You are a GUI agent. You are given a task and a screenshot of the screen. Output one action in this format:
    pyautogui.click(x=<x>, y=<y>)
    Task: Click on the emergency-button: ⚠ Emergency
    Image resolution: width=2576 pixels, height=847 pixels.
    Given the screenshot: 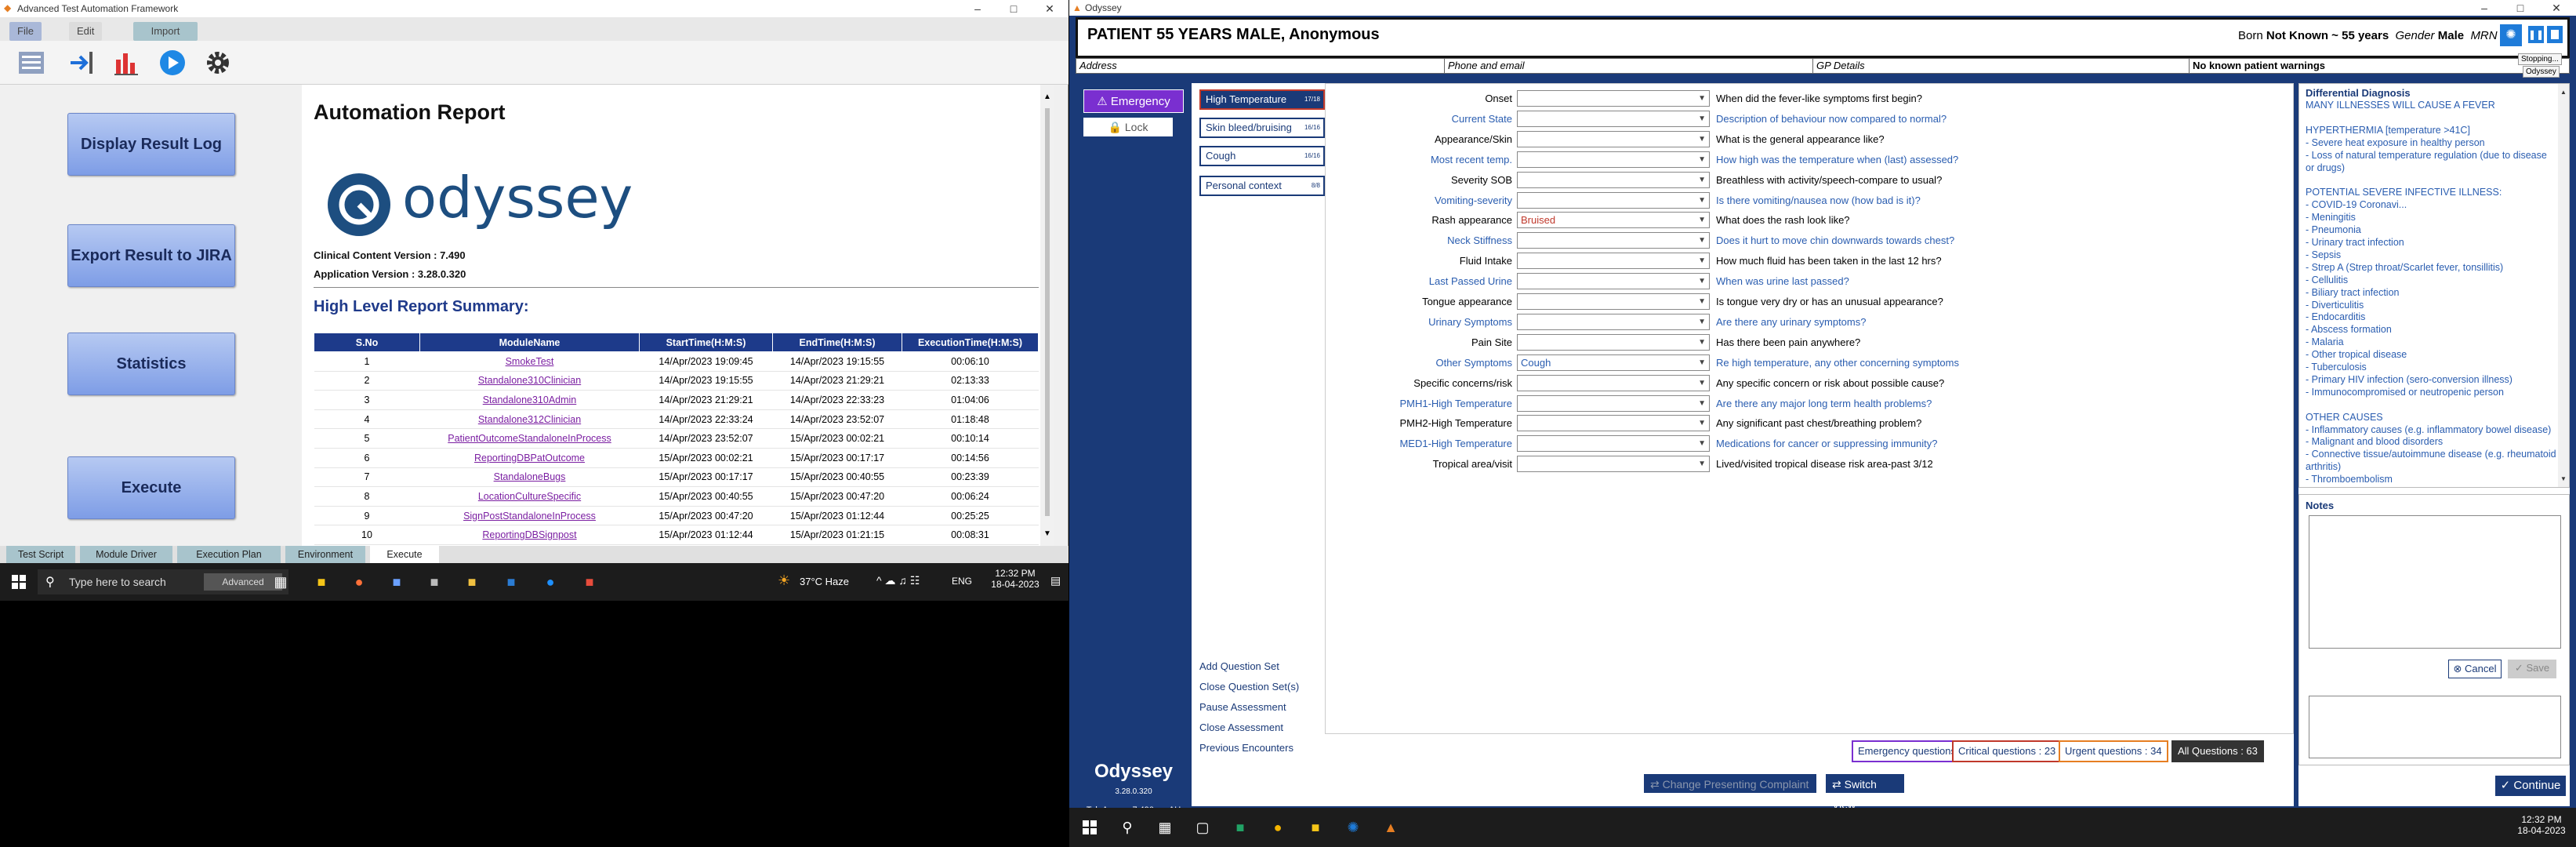 What is the action you would take?
    pyautogui.click(x=1133, y=101)
    